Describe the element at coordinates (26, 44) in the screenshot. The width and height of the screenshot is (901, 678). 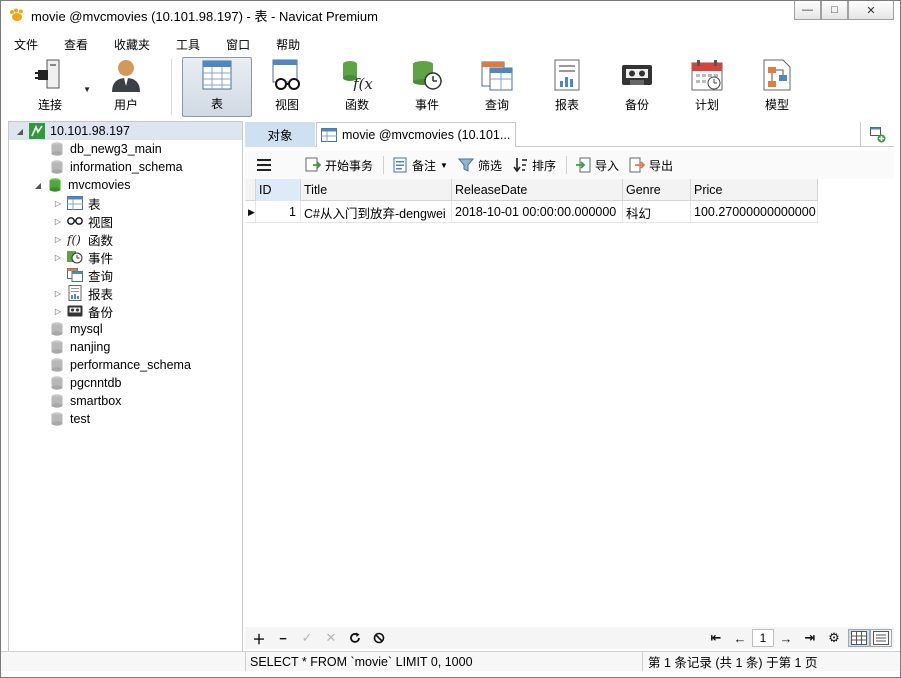
I see `menu-file: 文件` at that location.